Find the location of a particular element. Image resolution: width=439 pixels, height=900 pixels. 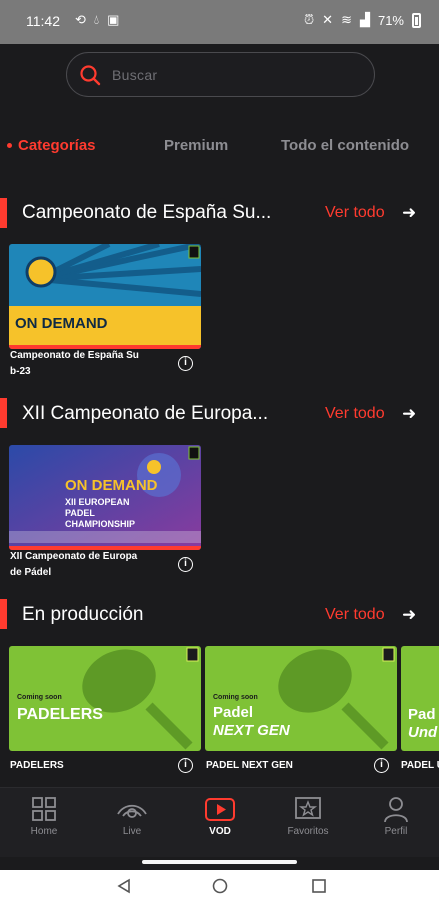

nav-perfil: Perfil is located at coordinates (395, 823).